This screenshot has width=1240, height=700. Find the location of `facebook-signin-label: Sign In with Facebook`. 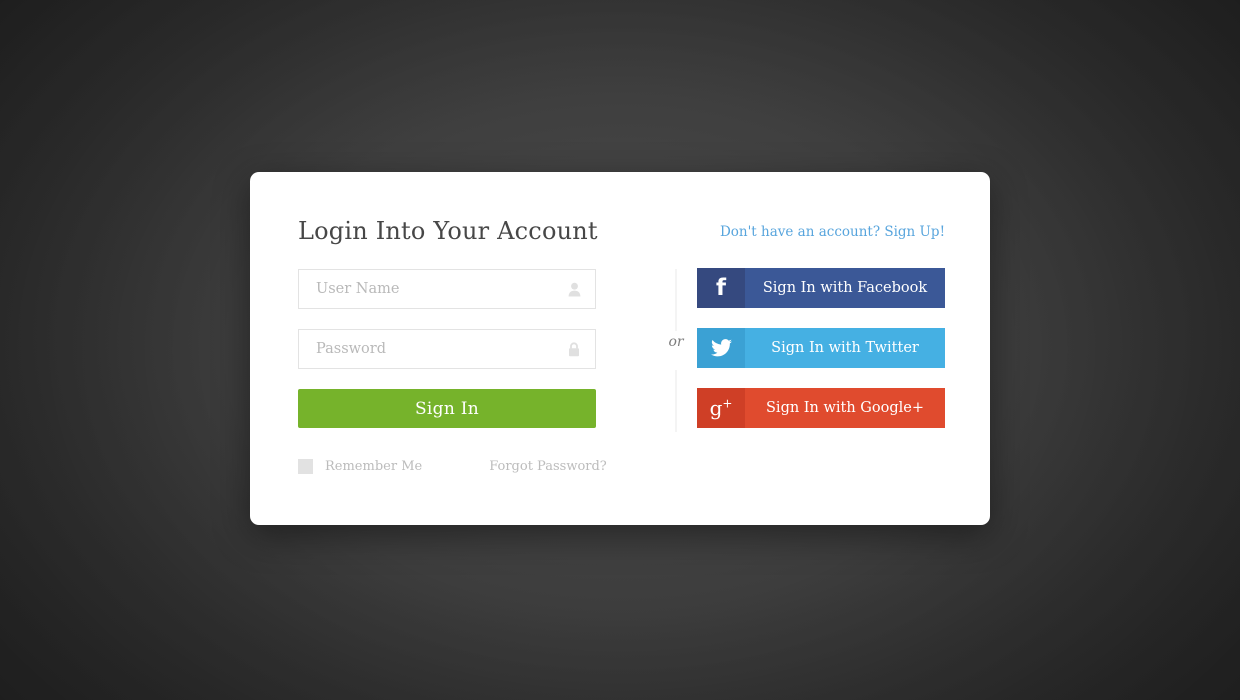

facebook-signin-label: Sign In with Facebook is located at coordinates (845, 288).